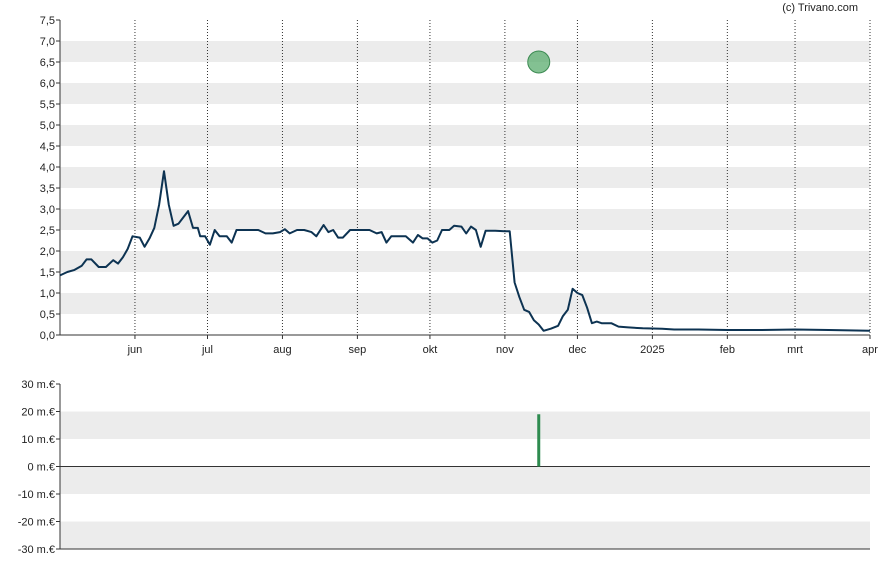 Image resolution: width=888 pixels, height=570 pixels. I want to click on price-y-tick-label: 6,0, so click(47, 84).